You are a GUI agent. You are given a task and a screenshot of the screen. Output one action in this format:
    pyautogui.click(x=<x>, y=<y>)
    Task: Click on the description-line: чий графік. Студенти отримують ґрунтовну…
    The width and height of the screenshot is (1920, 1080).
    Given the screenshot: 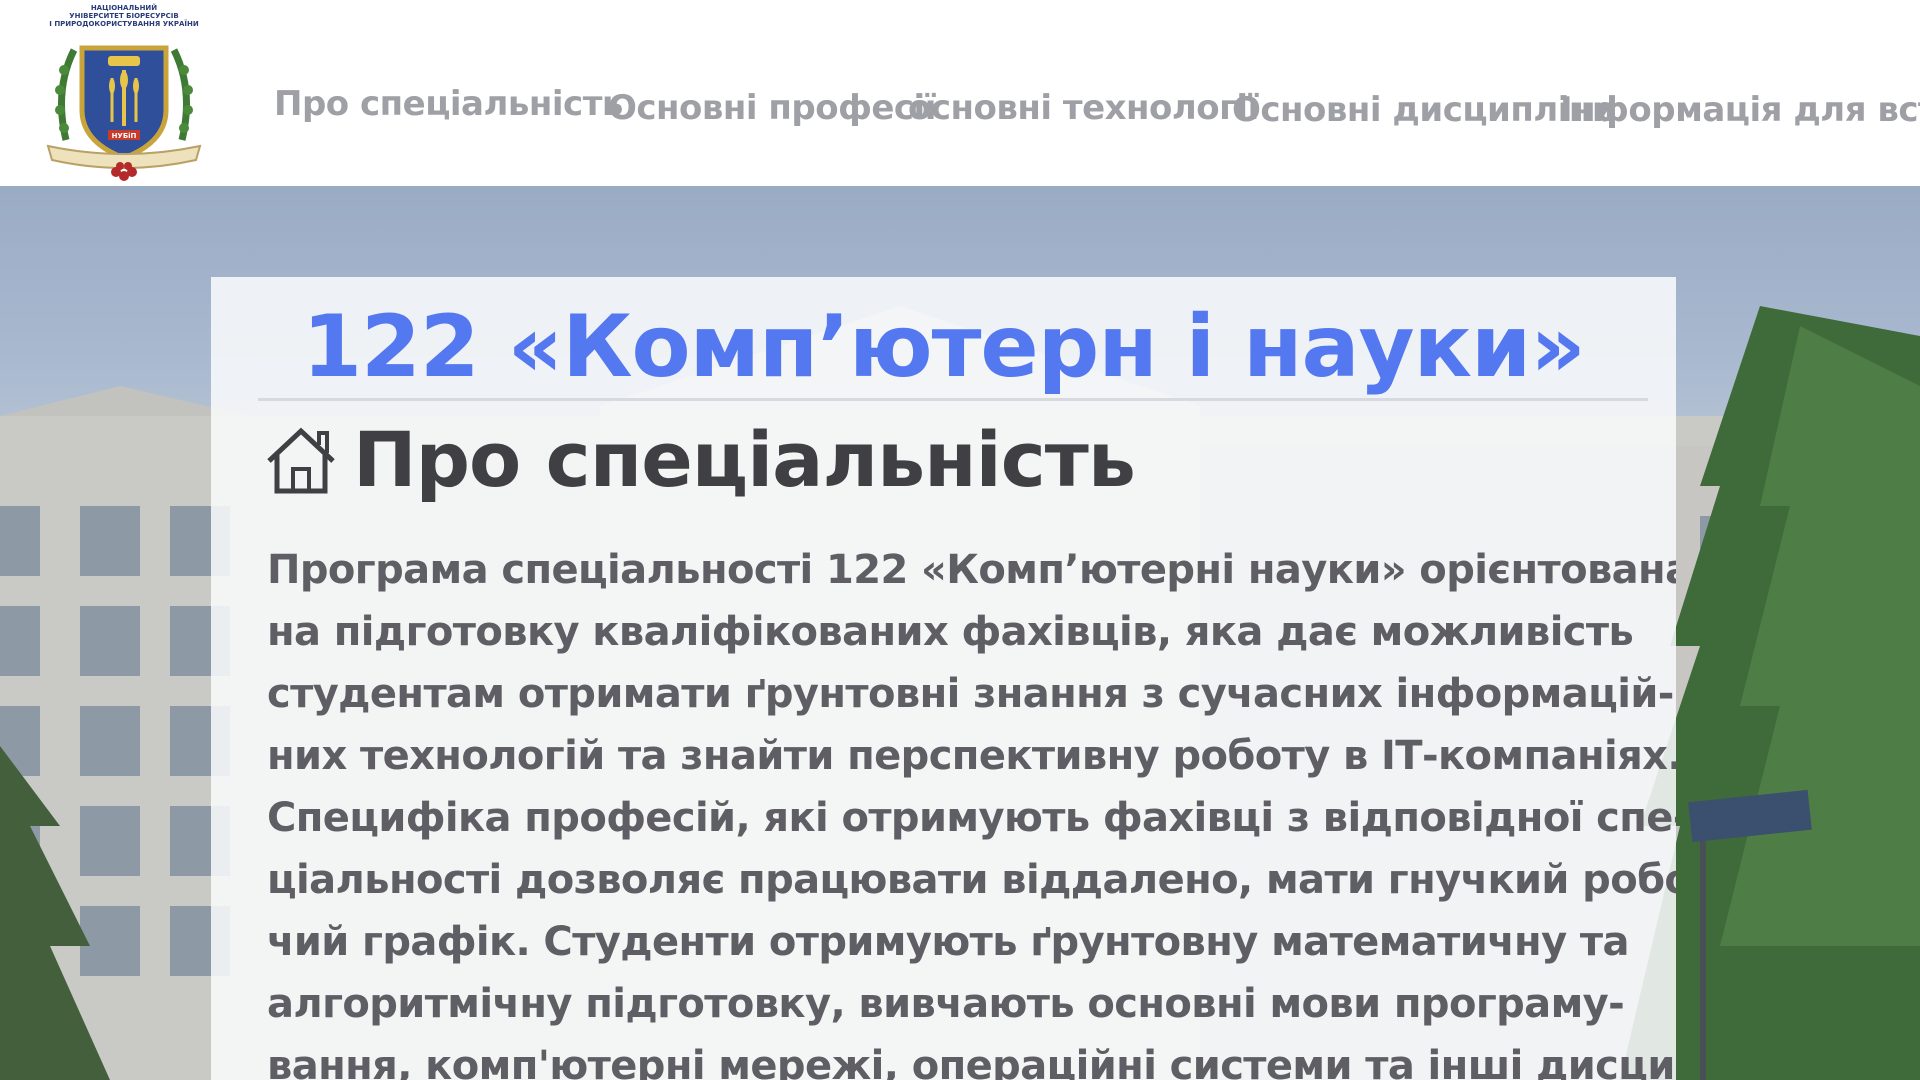 What is the action you would take?
    pyautogui.click(x=948, y=942)
    